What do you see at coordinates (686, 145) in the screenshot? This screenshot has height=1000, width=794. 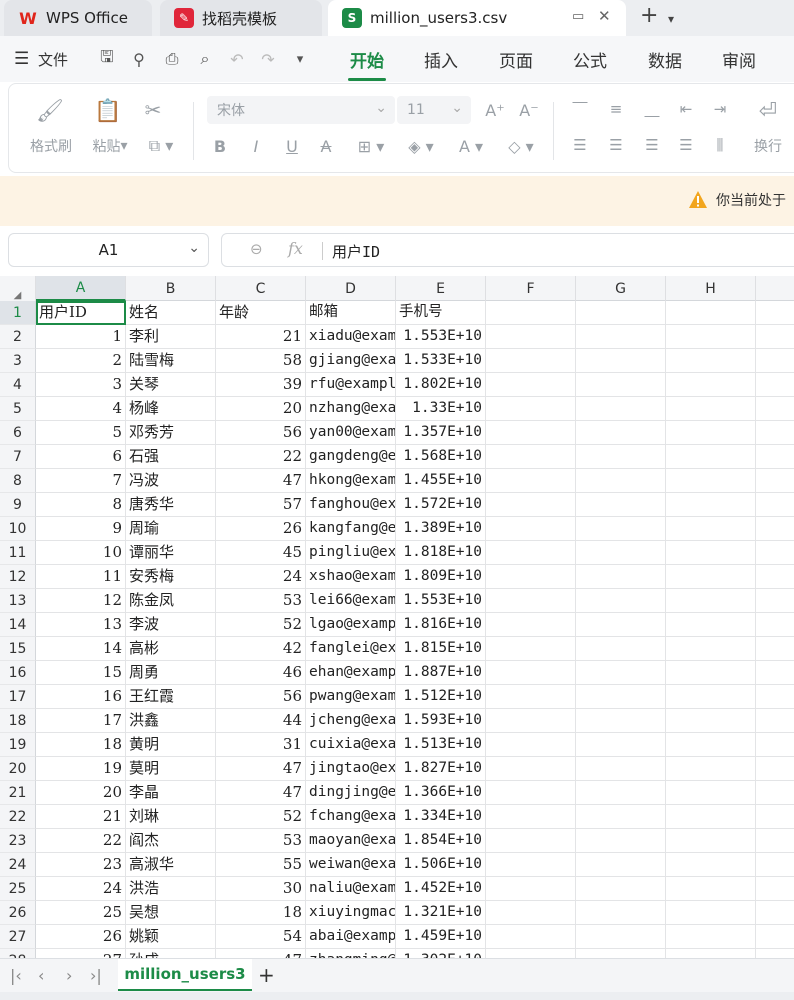 I see `justify-icon: ☰` at bounding box center [686, 145].